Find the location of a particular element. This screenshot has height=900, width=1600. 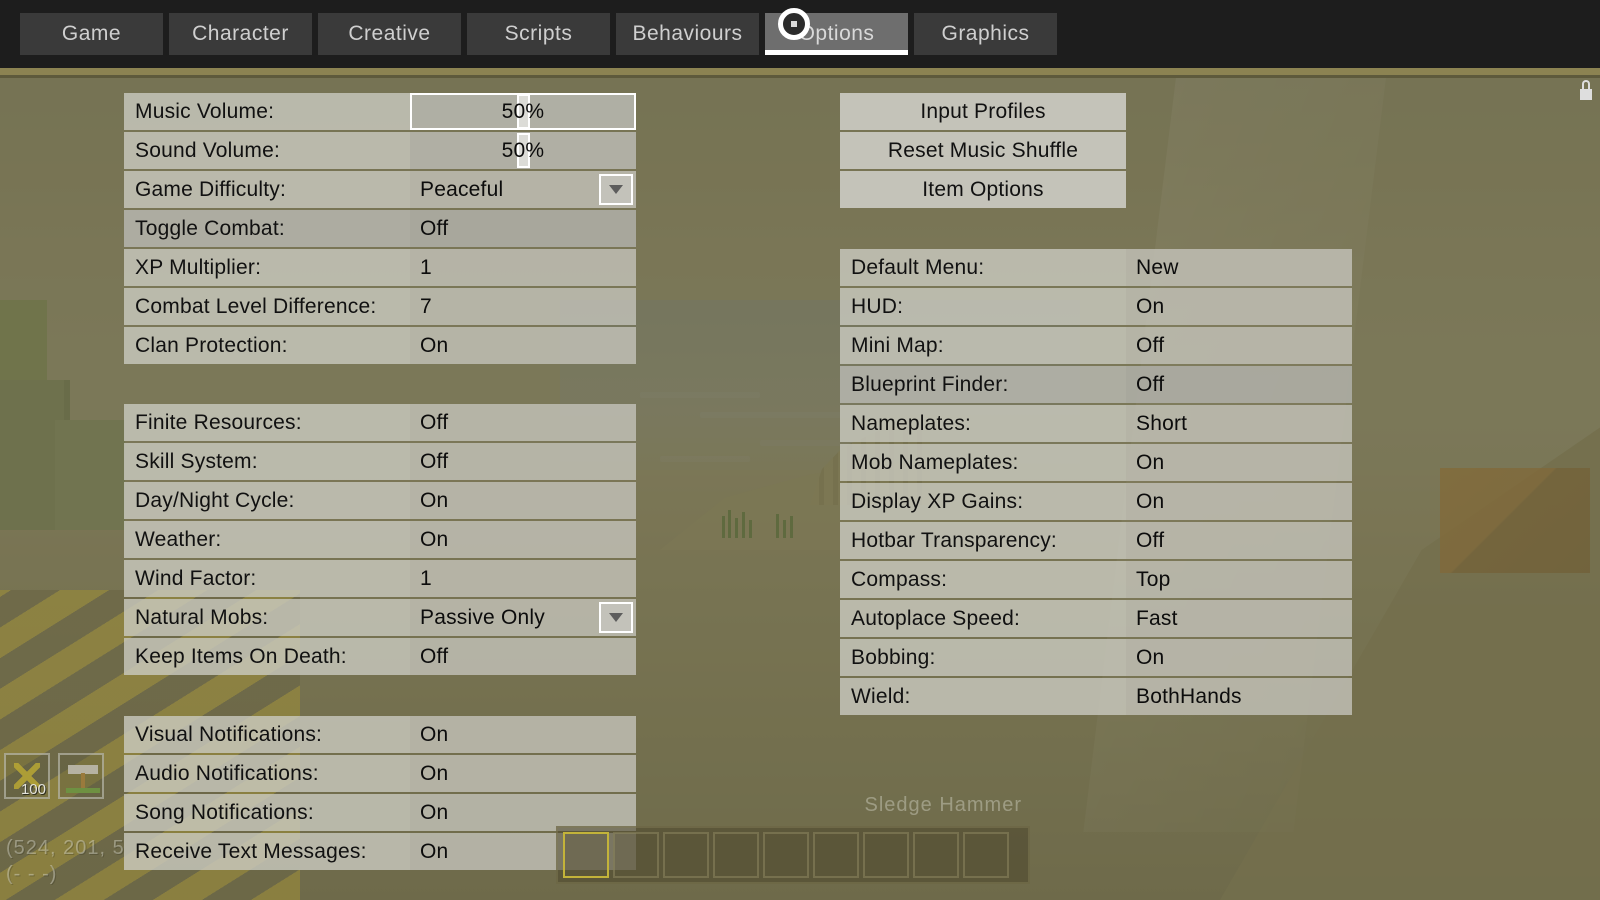

setting-dropdown: Peaceful is located at coordinates (523, 189).